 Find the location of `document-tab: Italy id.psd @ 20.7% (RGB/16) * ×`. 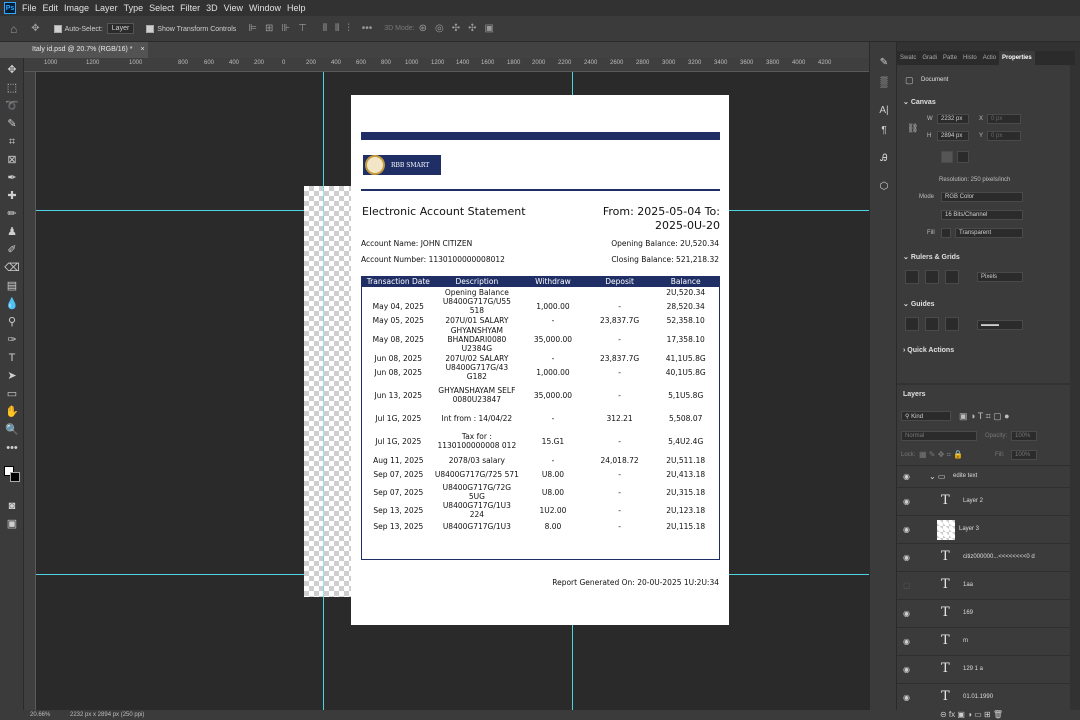

document-tab: Italy id.psd @ 20.7% (RGB/16) * × is located at coordinates (86, 50).